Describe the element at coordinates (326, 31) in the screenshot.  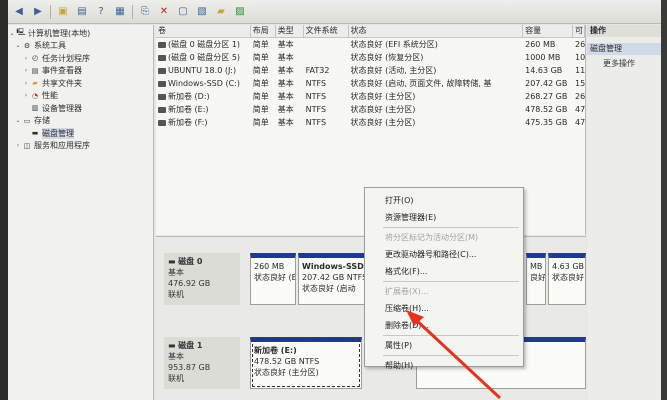
I see `column-header-filesystem: 文件系统` at that location.